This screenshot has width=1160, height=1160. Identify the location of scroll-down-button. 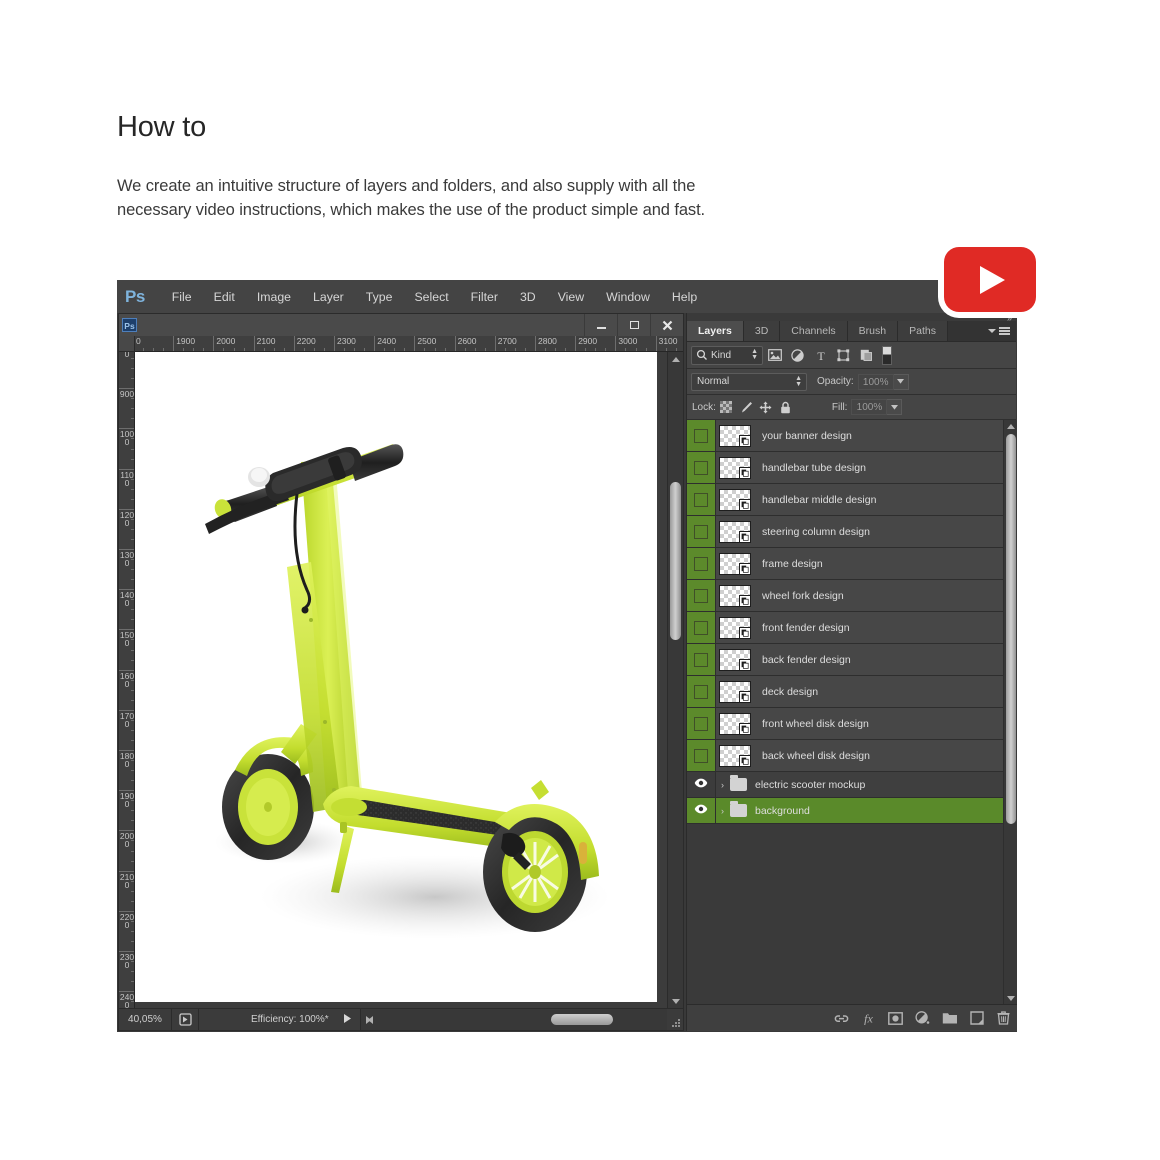
(675, 1001).